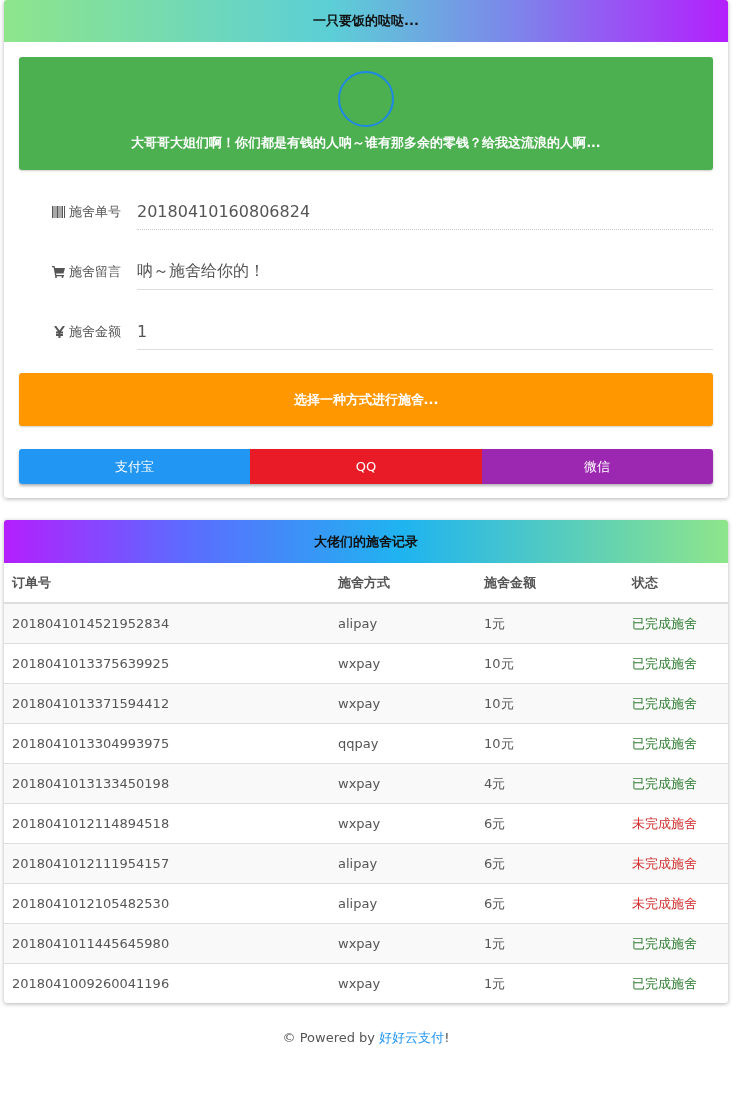 The image size is (740, 1102). I want to click on field-label: 施舍留言, so click(95, 272).